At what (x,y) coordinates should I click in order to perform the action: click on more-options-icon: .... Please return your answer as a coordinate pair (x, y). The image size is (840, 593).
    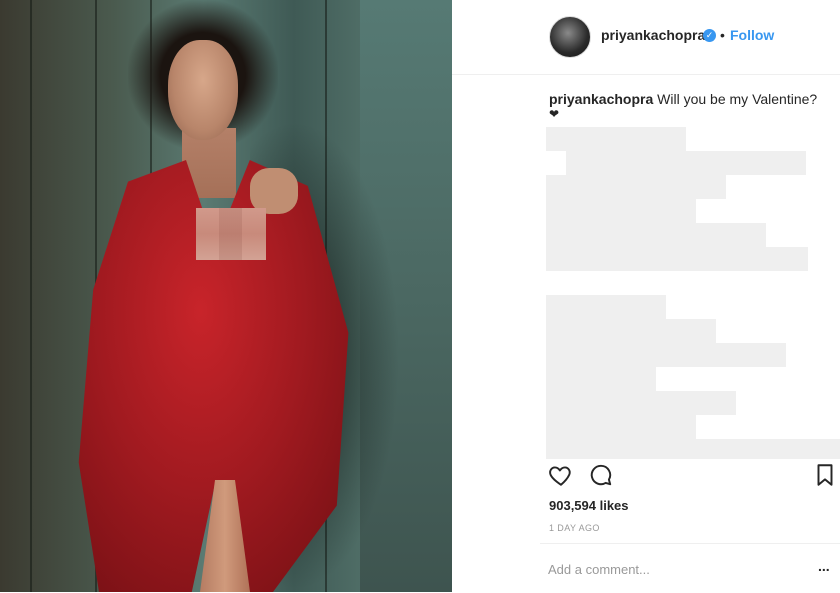
    Looking at the image, I should click on (824, 566).